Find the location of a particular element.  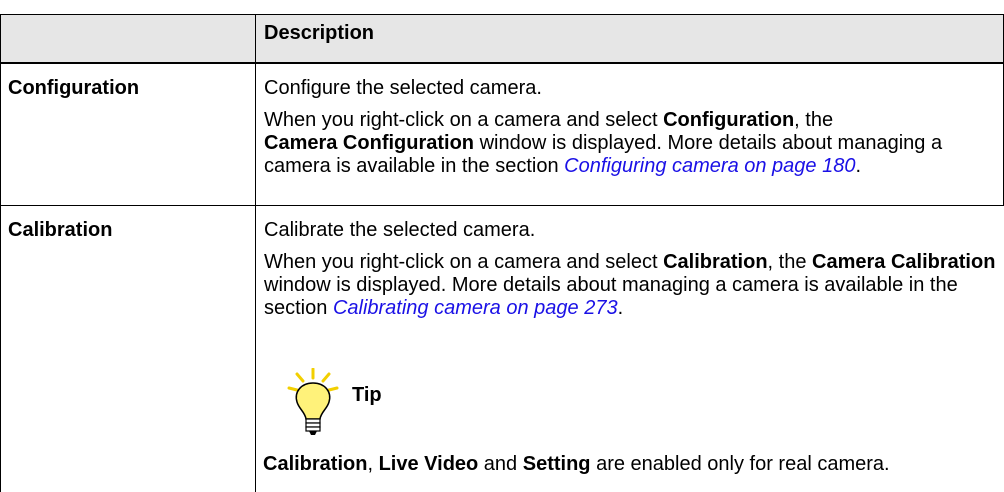

bold-run: Live Video is located at coordinates (428, 464).